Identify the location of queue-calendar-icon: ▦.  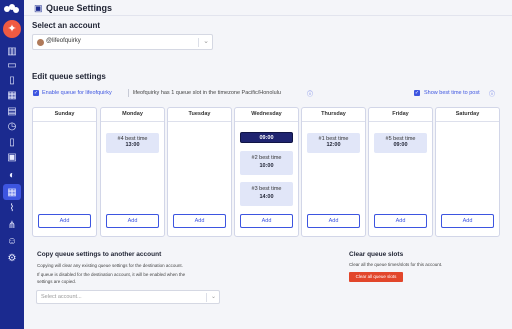
(12, 192).